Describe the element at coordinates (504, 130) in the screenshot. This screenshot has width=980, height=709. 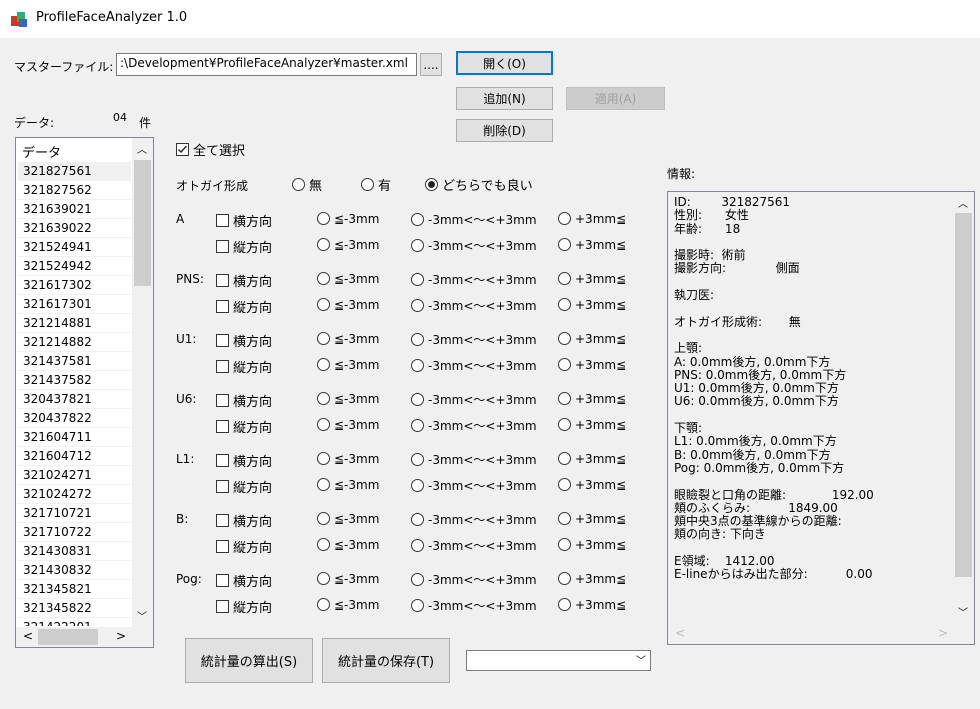
I see `delete-button: 削除(D)` at that location.